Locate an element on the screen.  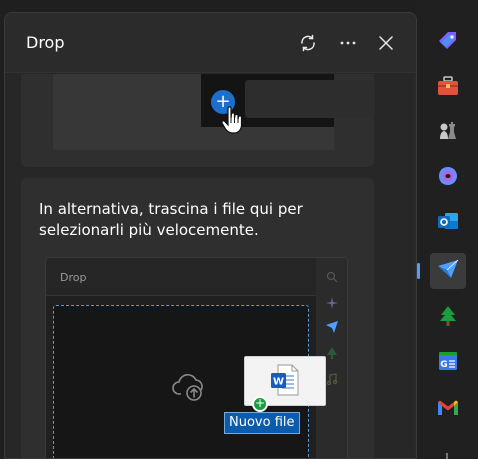
close-icon is located at coordinates (386, 43).